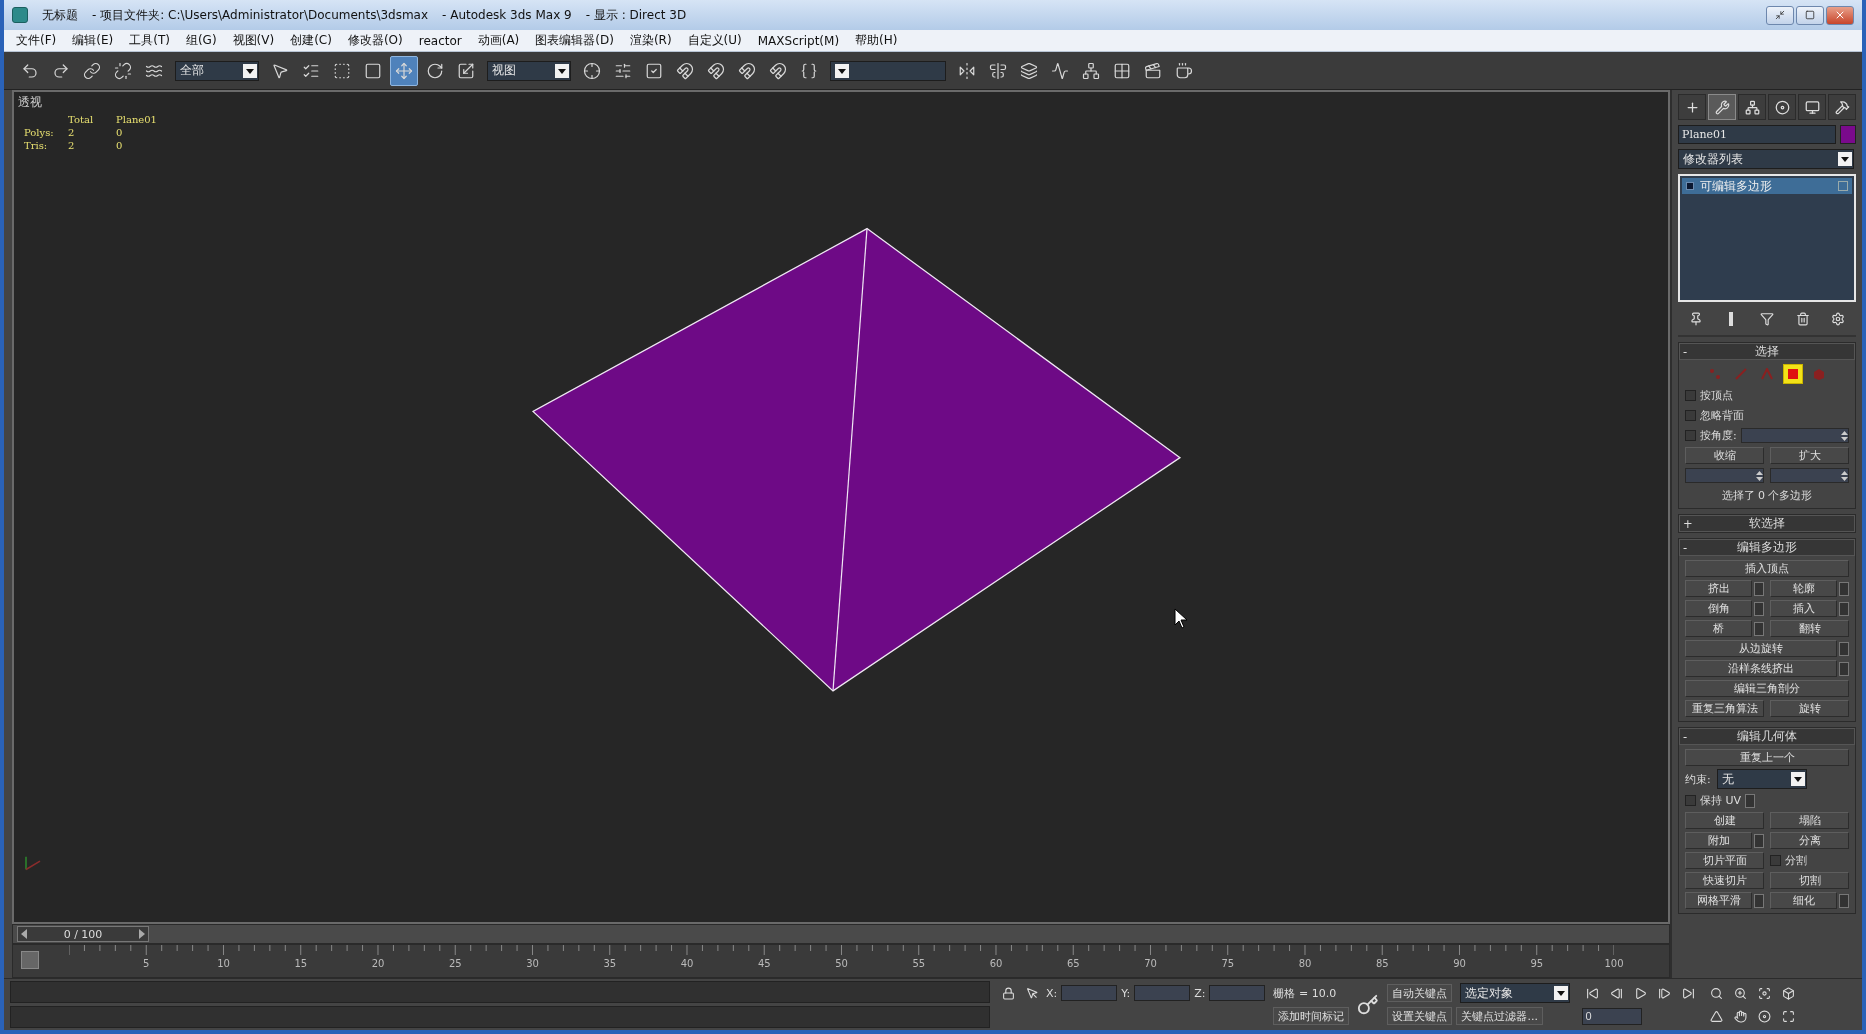 Image resolution: width=1866 pixels, height=1034 pixels. Describe the element at coordinates (798, 40) in the screenshot. I see `menu-item: MAXScript(M)` at that location.